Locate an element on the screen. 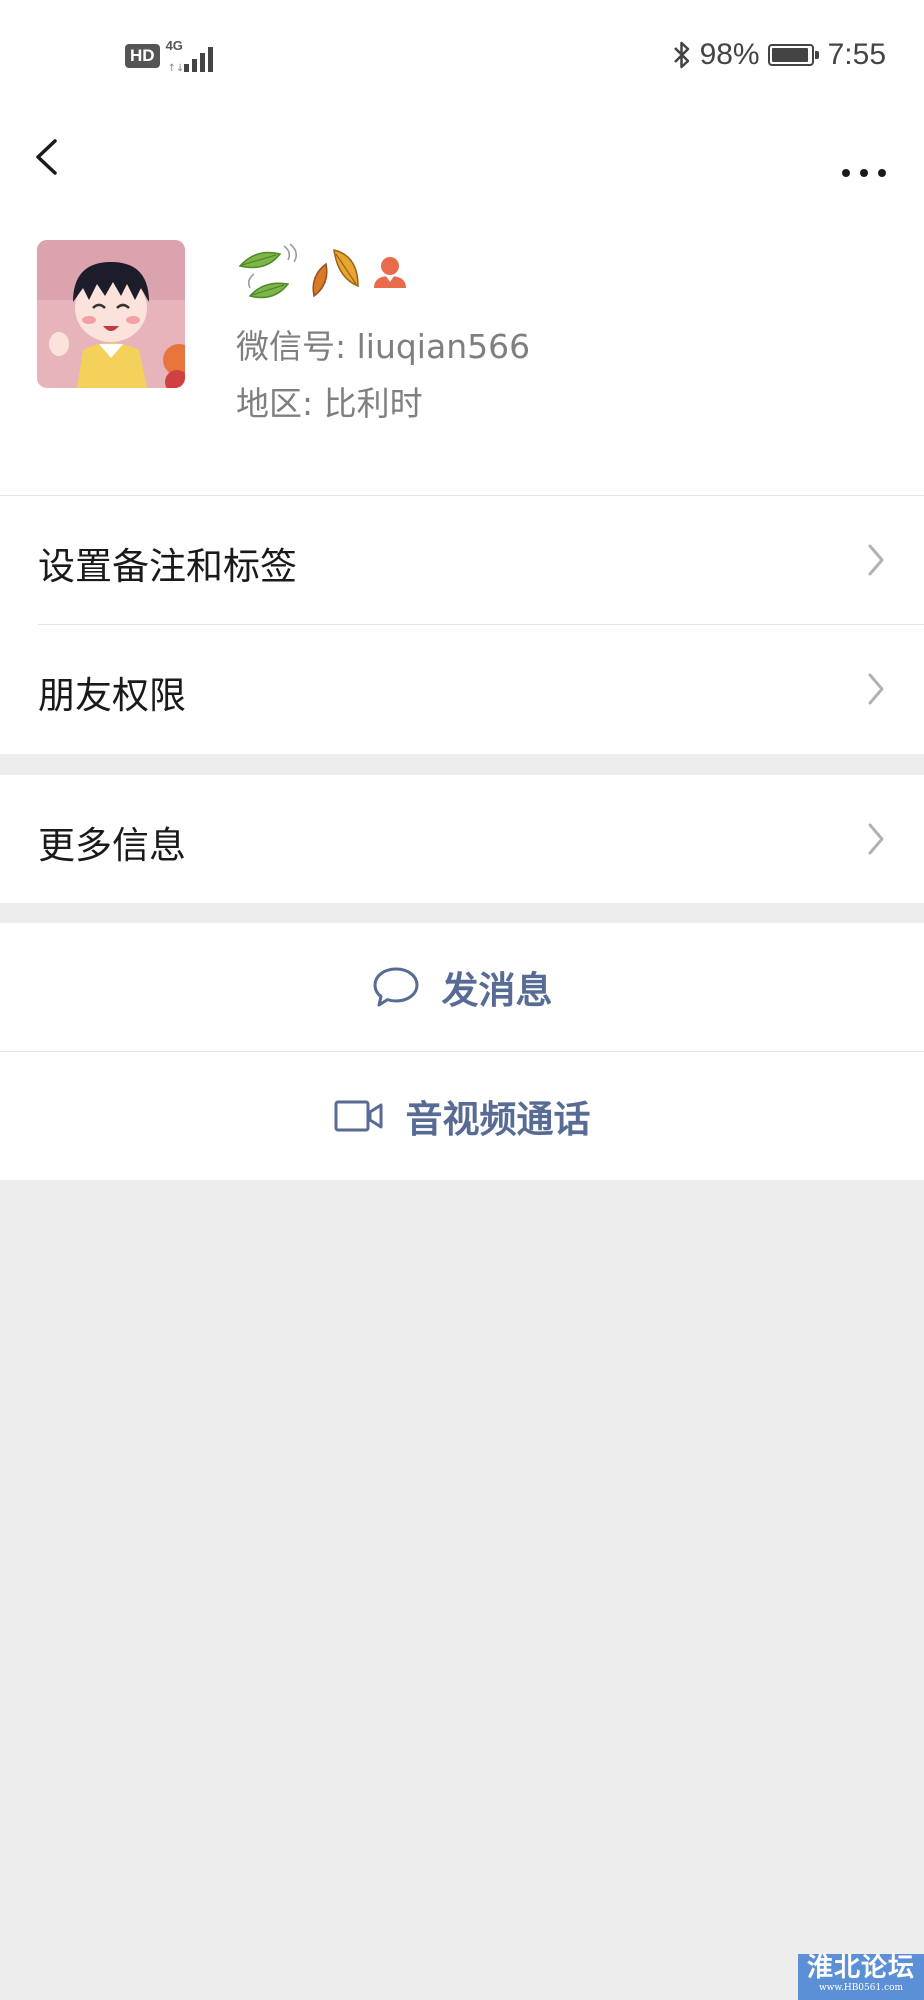 This screenshot has width=924, height=2000. watermark-title: 淮北论坛 is located at coordinates (860, 1968).